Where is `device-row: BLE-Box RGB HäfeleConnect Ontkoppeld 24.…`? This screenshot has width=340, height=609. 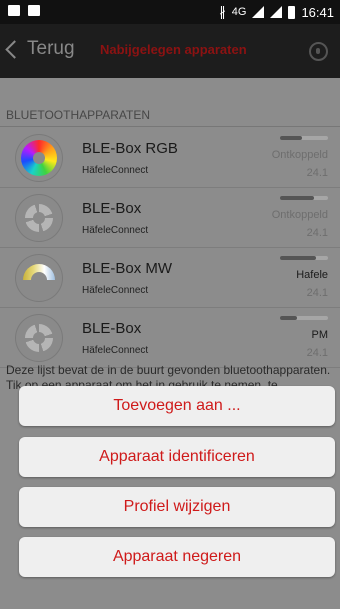 device-row: BLE-Box RGB HäfeleConnect Ontkoppeld 24.… is located at coordinates (170, 158).